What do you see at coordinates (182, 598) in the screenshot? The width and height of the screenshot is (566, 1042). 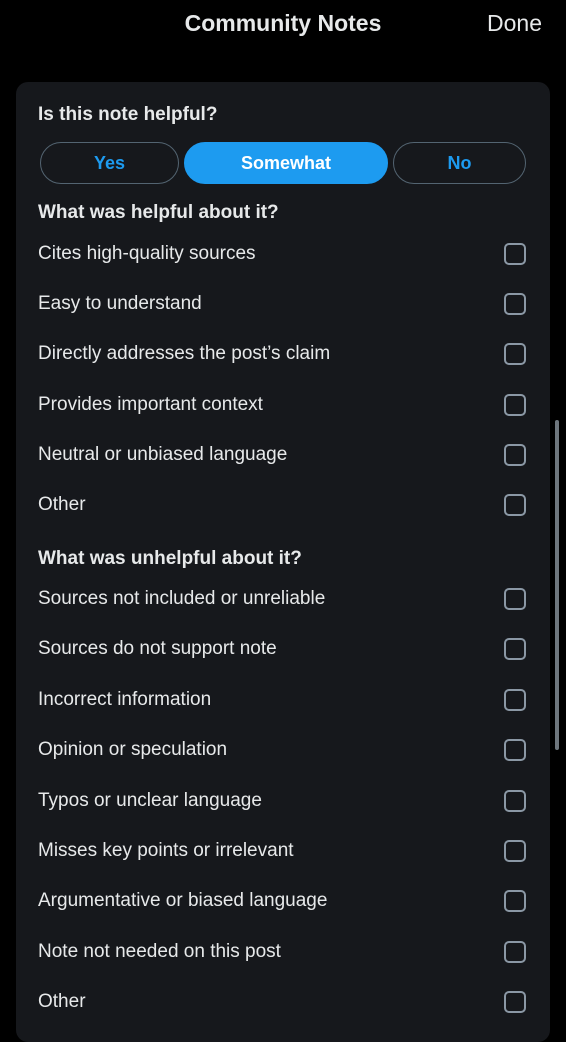 I see `option-label: Sources not included or unreliable` at bounding box center [182, 598].